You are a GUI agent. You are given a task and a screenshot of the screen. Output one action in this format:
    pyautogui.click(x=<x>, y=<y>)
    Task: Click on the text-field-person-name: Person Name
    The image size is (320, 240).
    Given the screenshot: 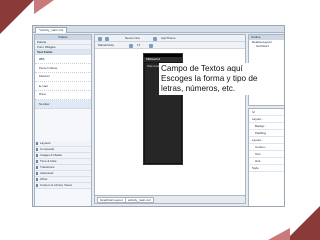 What is the action you would take?
    pyautogui.click(x=63, y=68)
    